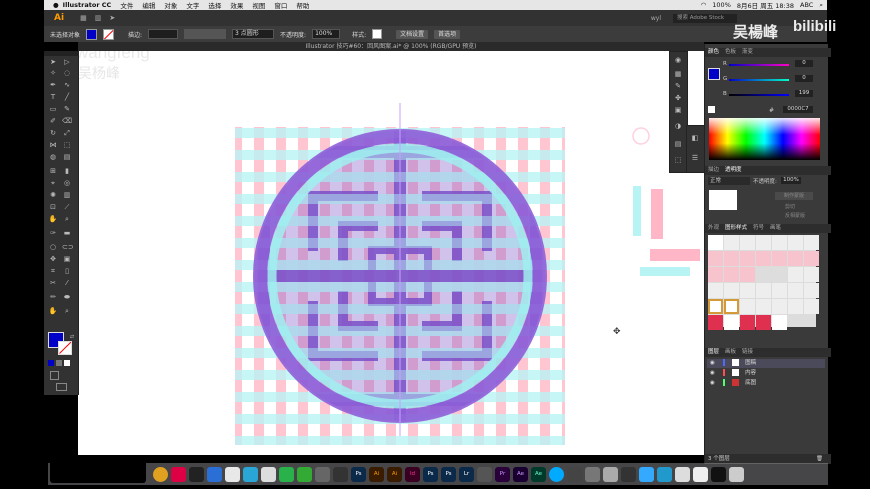  What do you see at coordinates (678, 98) in the screenshot?
I see `symbols-icon: ✤` at bounding box center [678, 98].